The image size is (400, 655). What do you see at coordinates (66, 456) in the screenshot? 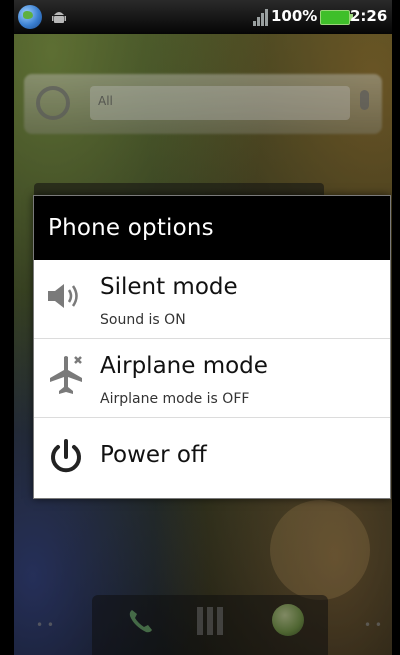
I see `power-icon` at bounding box center [66, 456].